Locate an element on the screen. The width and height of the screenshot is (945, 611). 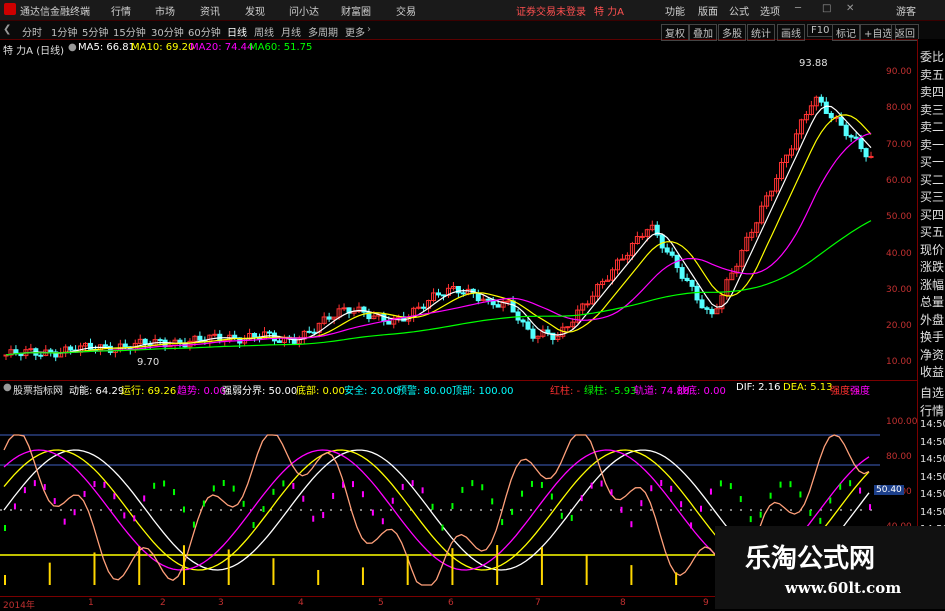
quote-panel-row: 卖五 is located at coordinates (932, 74).